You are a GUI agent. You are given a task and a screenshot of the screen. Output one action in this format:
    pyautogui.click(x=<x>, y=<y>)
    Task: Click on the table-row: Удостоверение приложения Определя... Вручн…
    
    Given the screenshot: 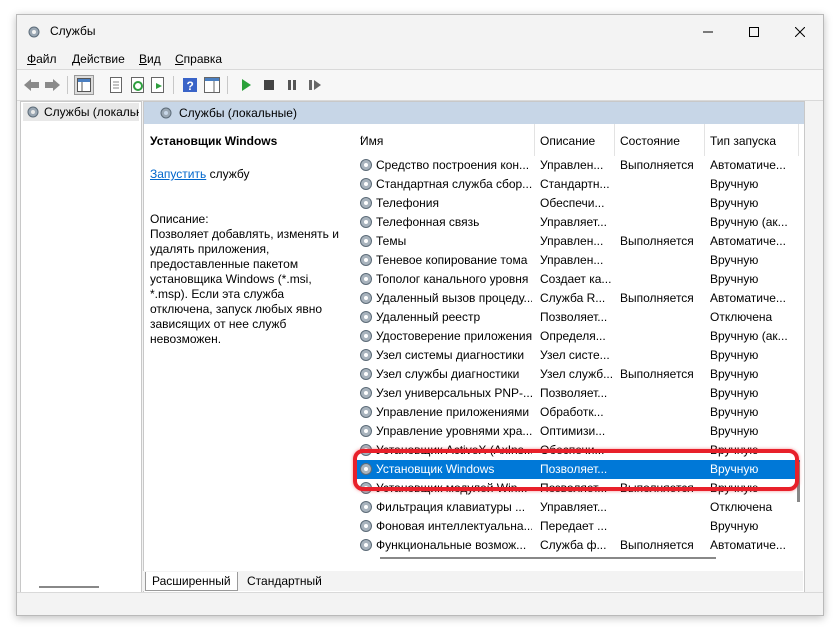 What is the action you would take?
    pyautogui.click(x=577, y=336)
    